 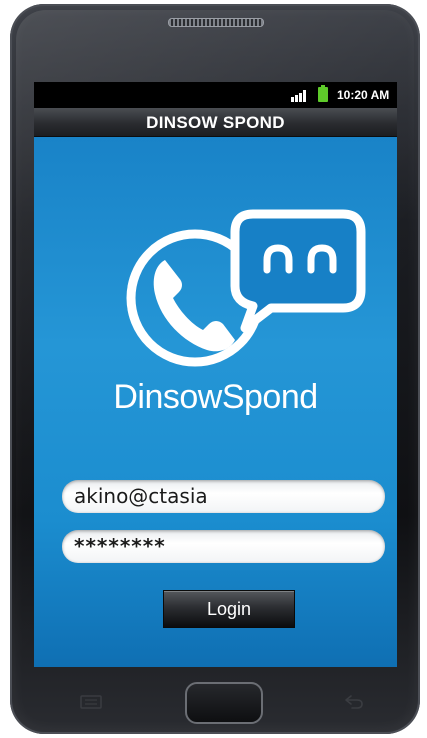 What do you see at coordinates (224, 703) in the screenshot?
I see `home-key-icon` at bounding box center [224, 703].